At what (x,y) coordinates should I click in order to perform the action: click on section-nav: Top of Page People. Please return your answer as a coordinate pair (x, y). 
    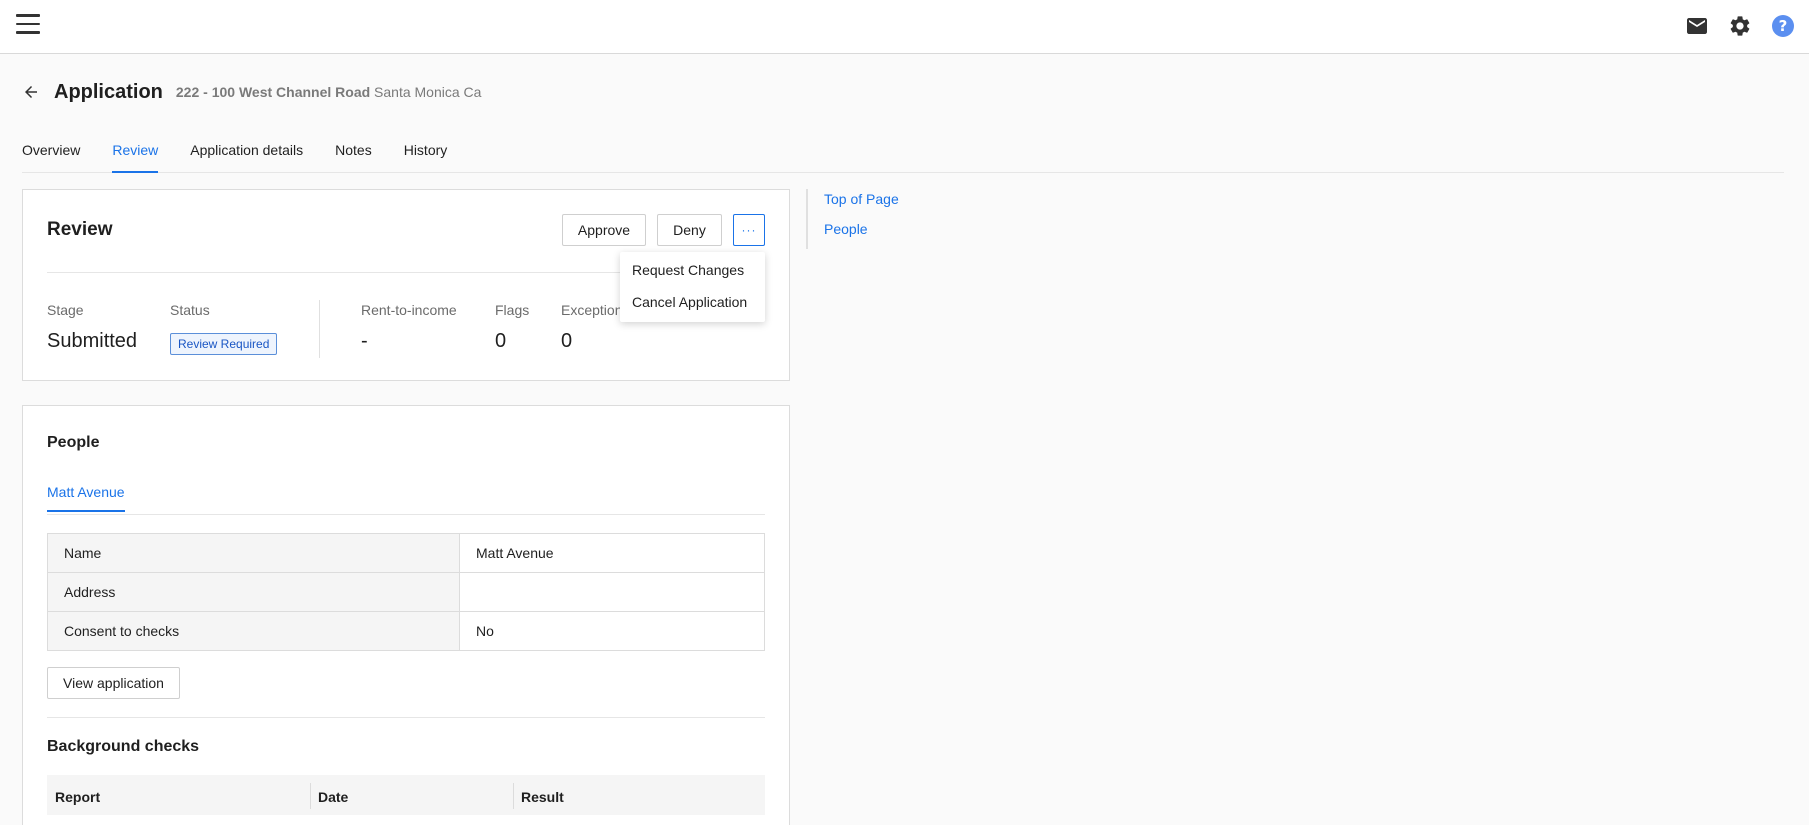
    Looking at the image, I should click on (852, 219).